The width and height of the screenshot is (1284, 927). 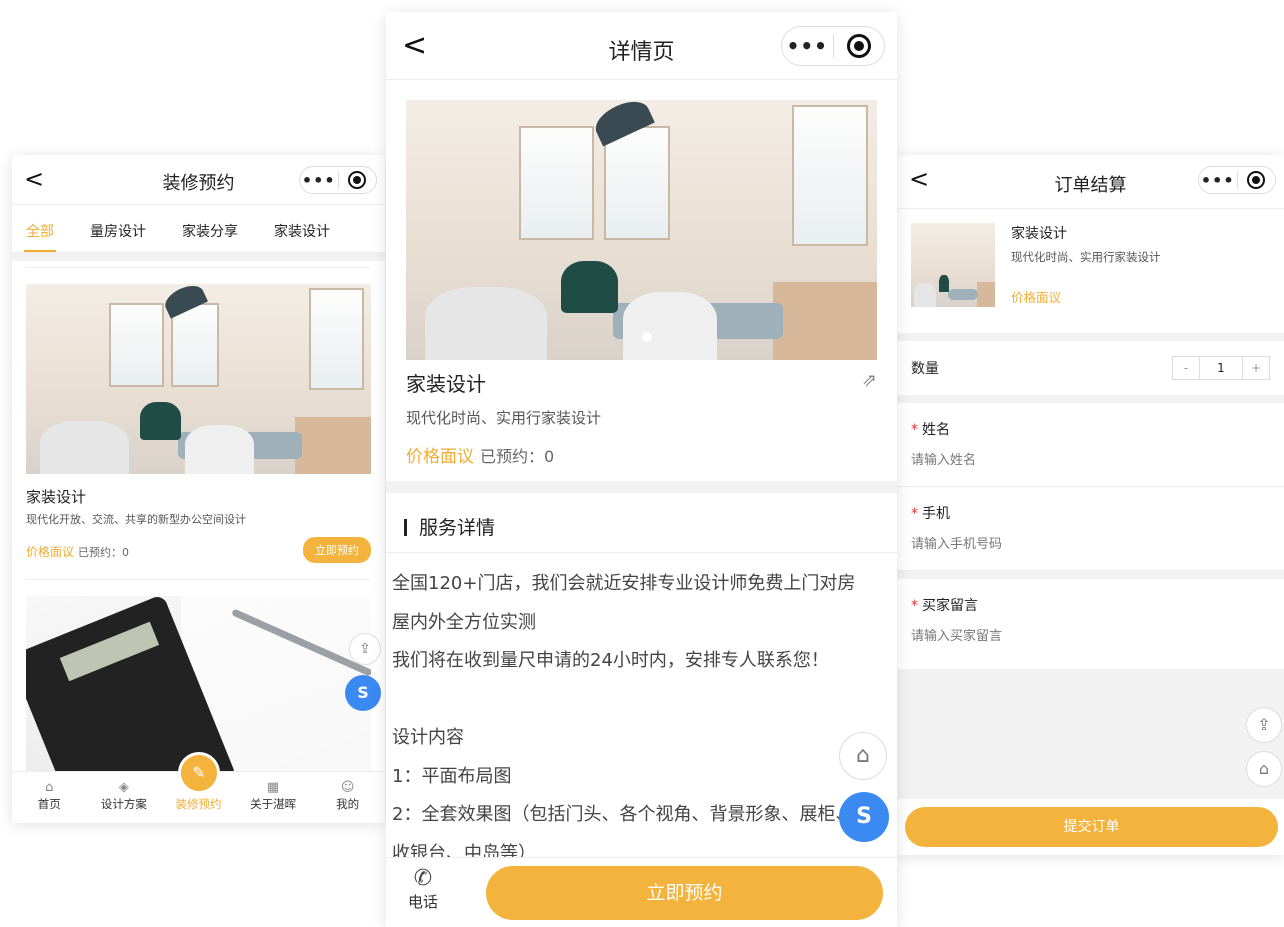 What do you see at coordinates (517, 456) in the screenshot?
I see `booked-count: 已预约：0` at bounding box center [517, 456].